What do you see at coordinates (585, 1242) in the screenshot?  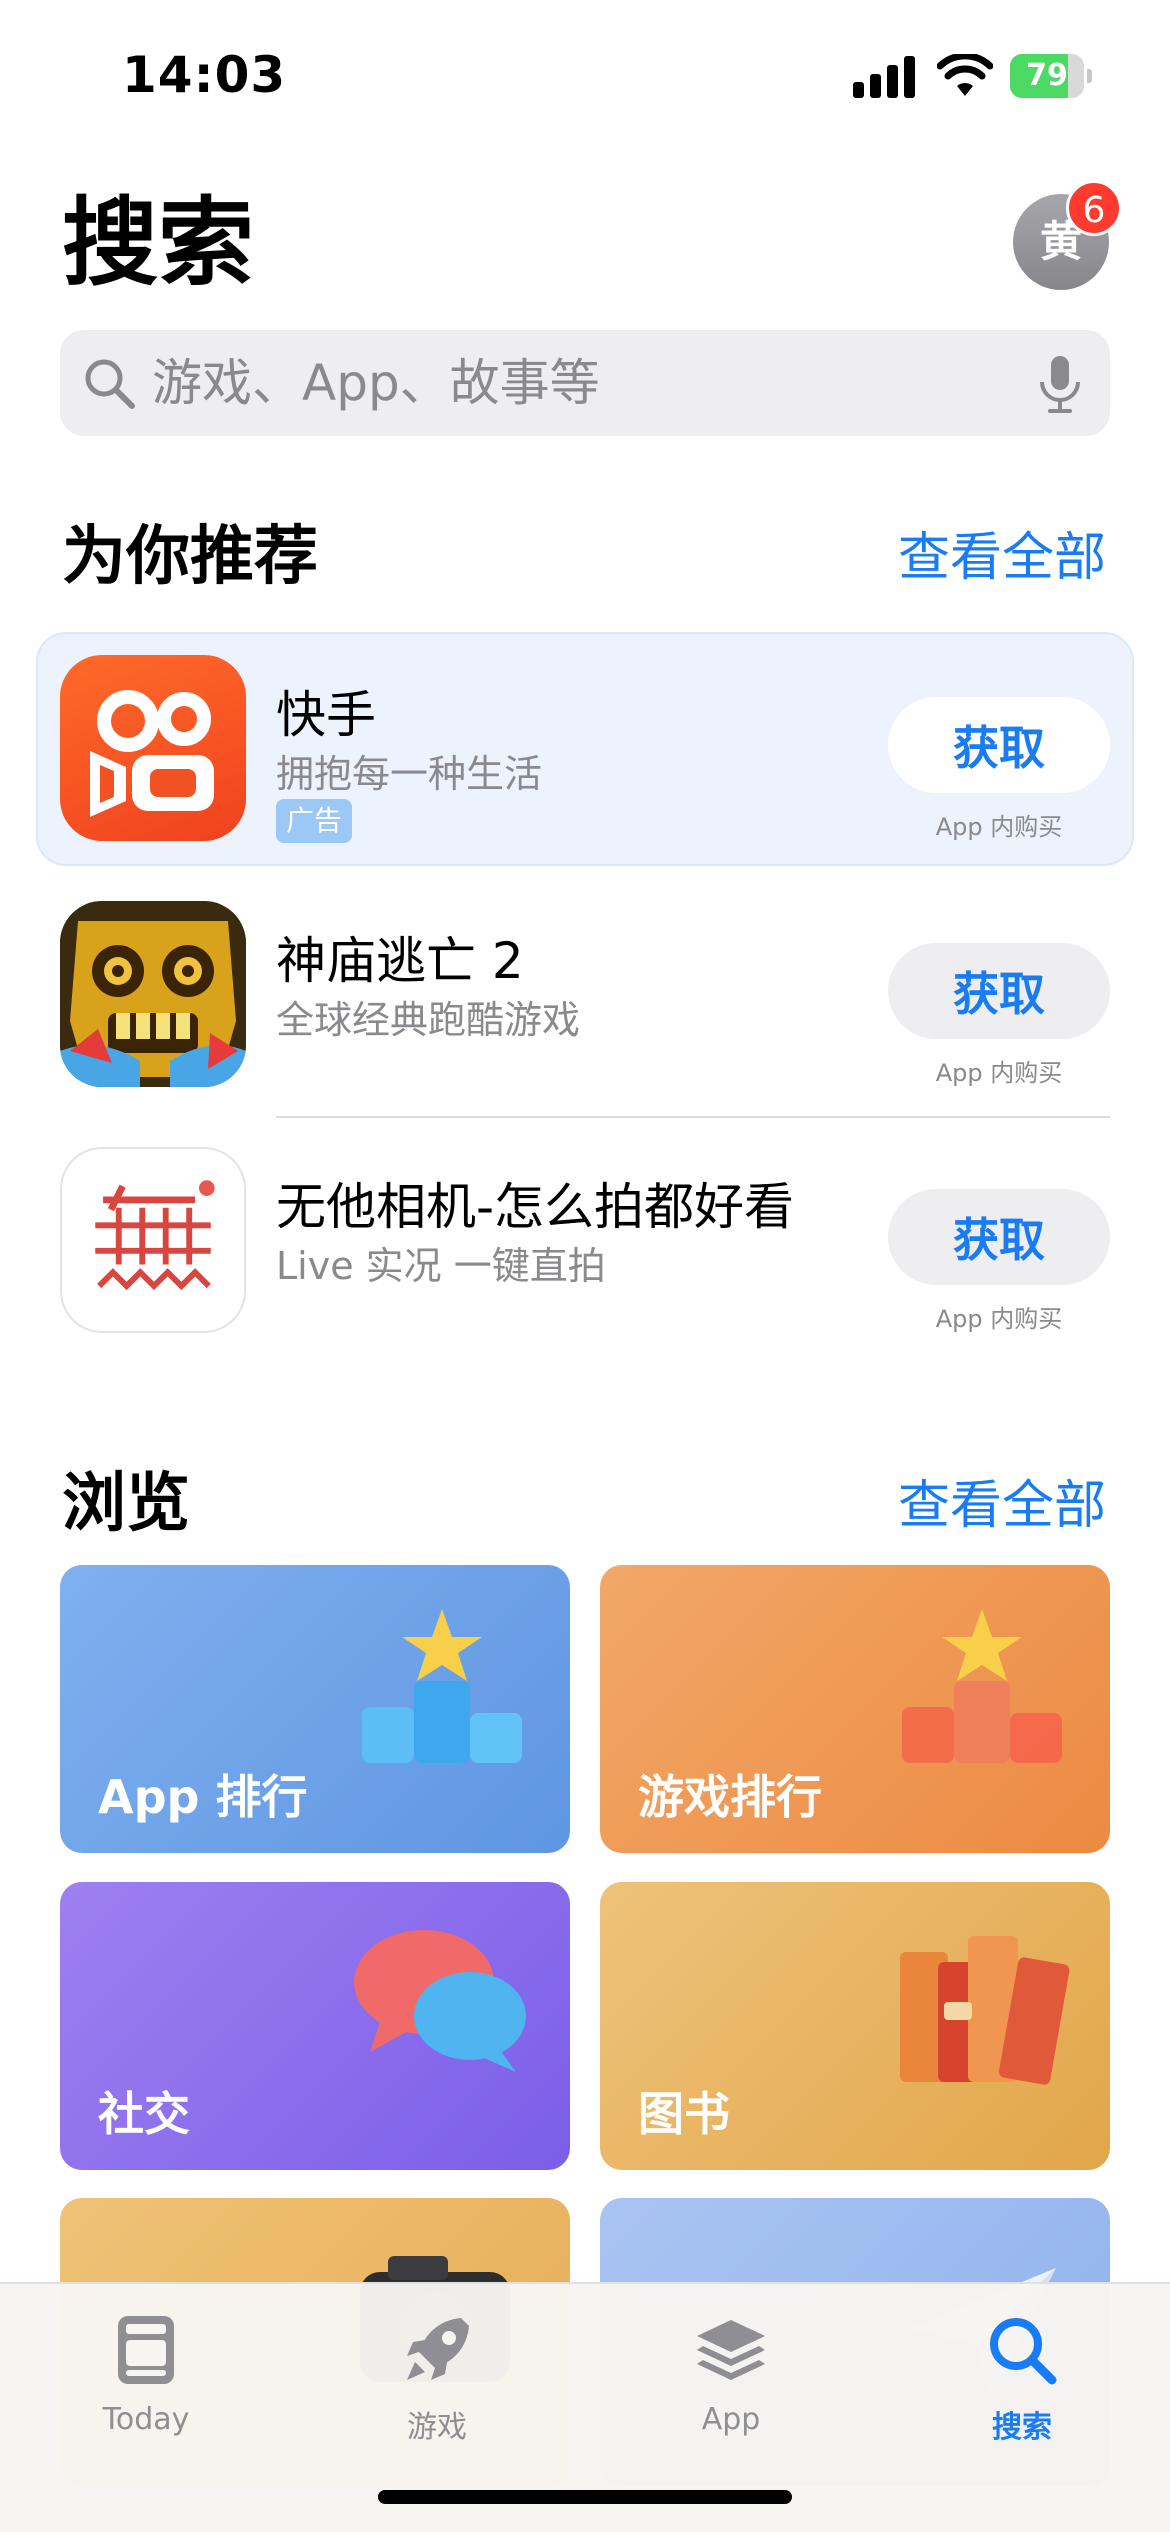 I see `app-row-wuta-camera: 无他相机-怎么拍都好看 Live 实况 一键直拍 获取 App 内购买` at bounding box center [585, 1242].